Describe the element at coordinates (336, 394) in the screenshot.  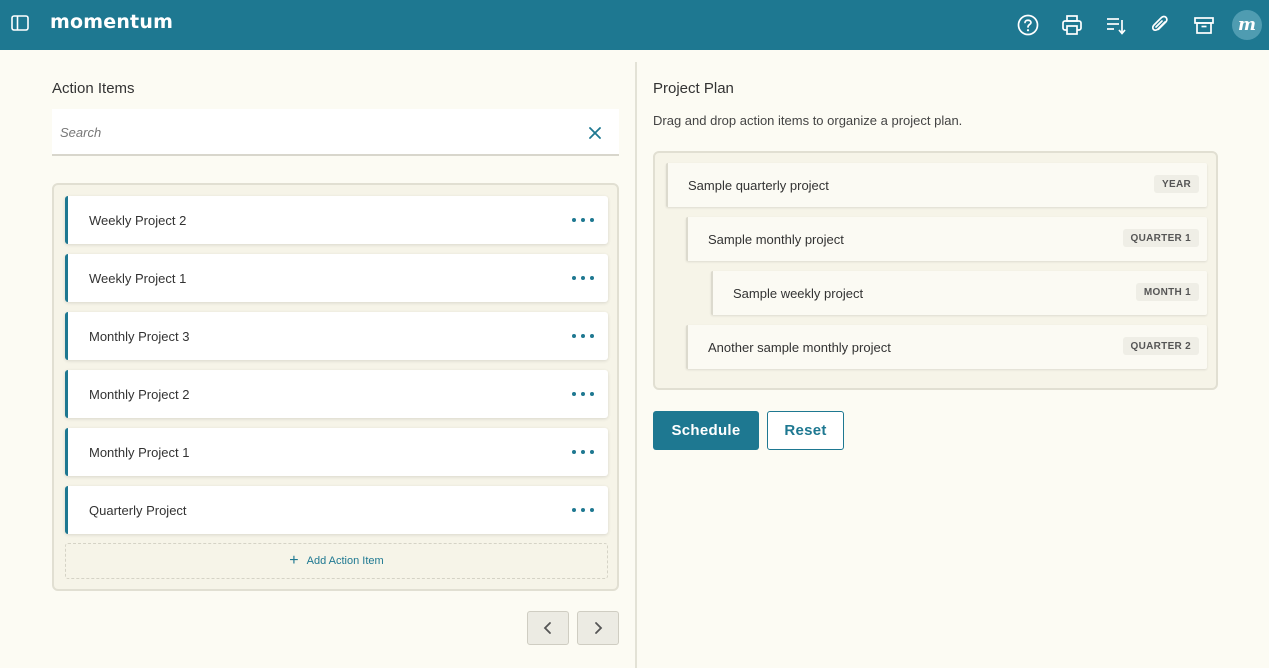
I see `action-item: Monthly Project 2` at that location.